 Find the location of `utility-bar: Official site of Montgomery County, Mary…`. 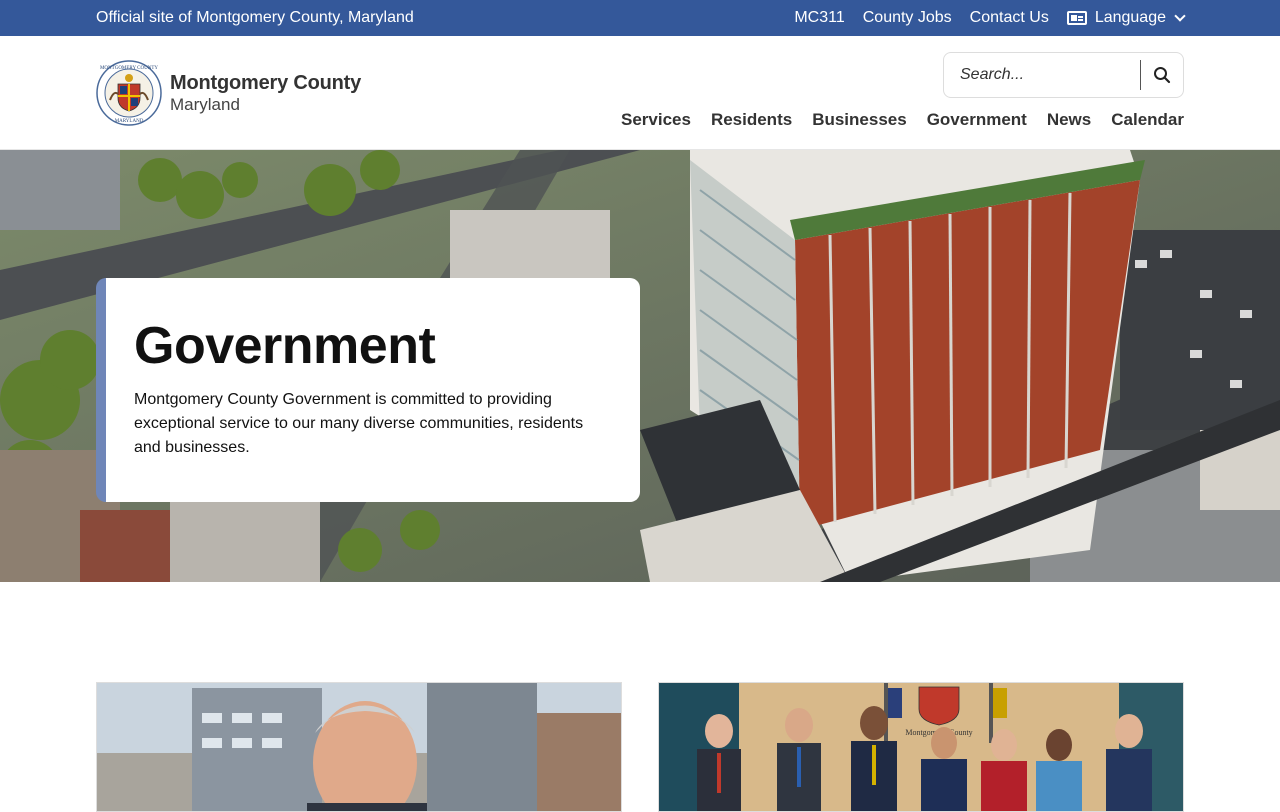

utility-bar: Official site of Montgomery County, Mary… is located at coordinates (640, 18).